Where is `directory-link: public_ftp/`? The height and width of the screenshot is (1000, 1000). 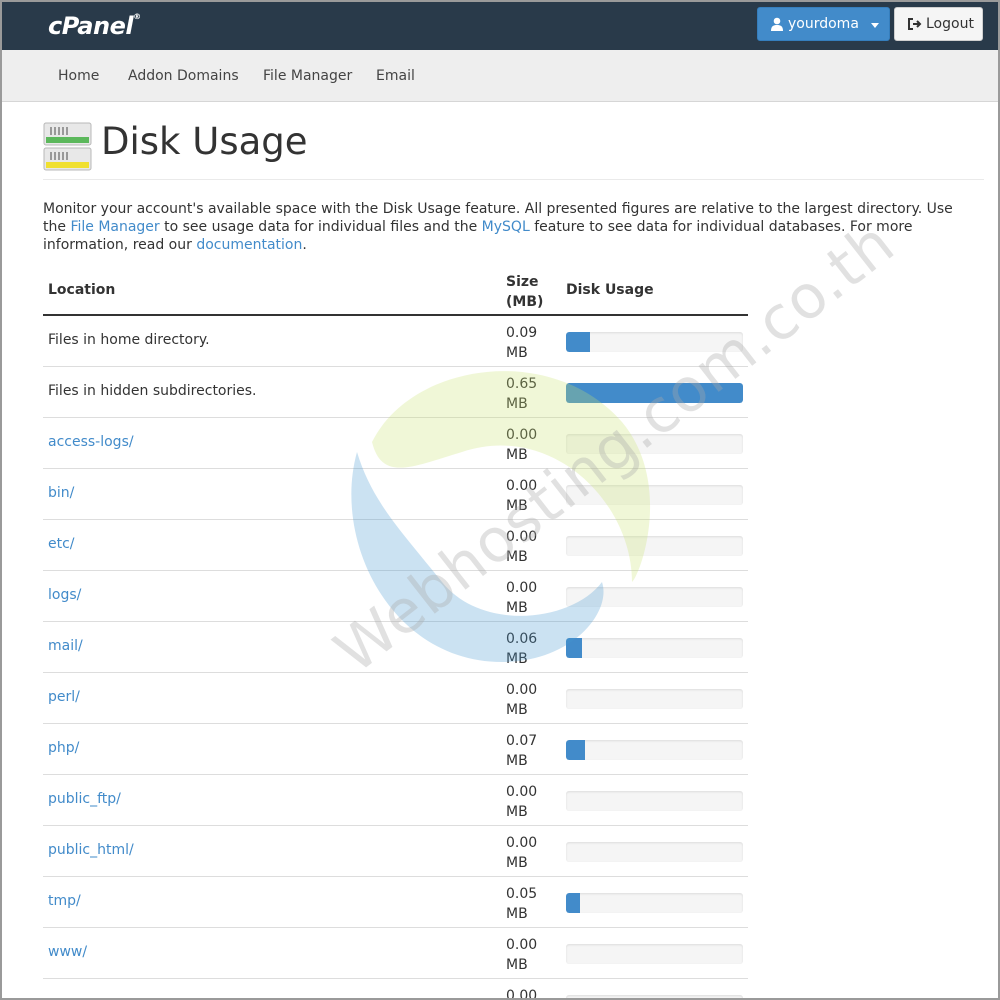 directory-link: public_ftp/ is located at coordinates (84, 799).